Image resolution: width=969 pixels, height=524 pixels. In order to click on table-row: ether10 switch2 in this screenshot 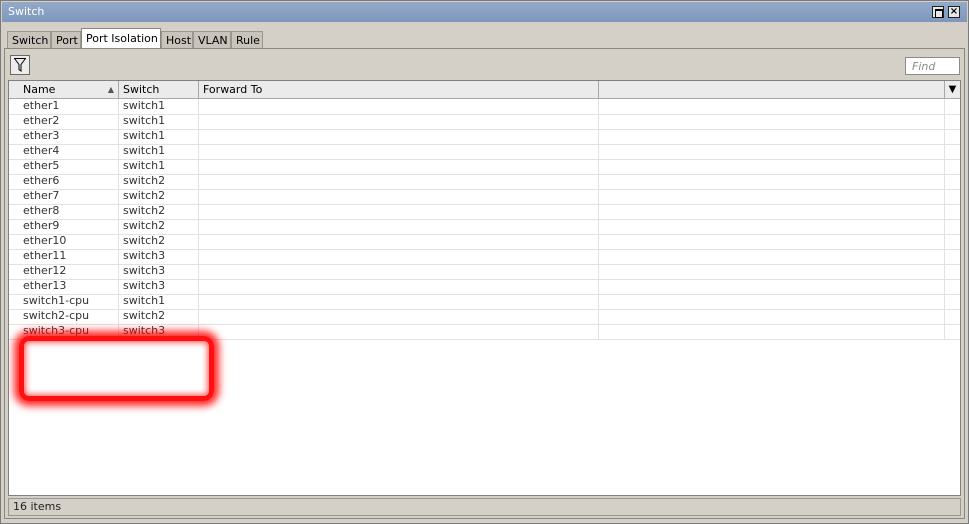, I will do `click(484, 242)`.